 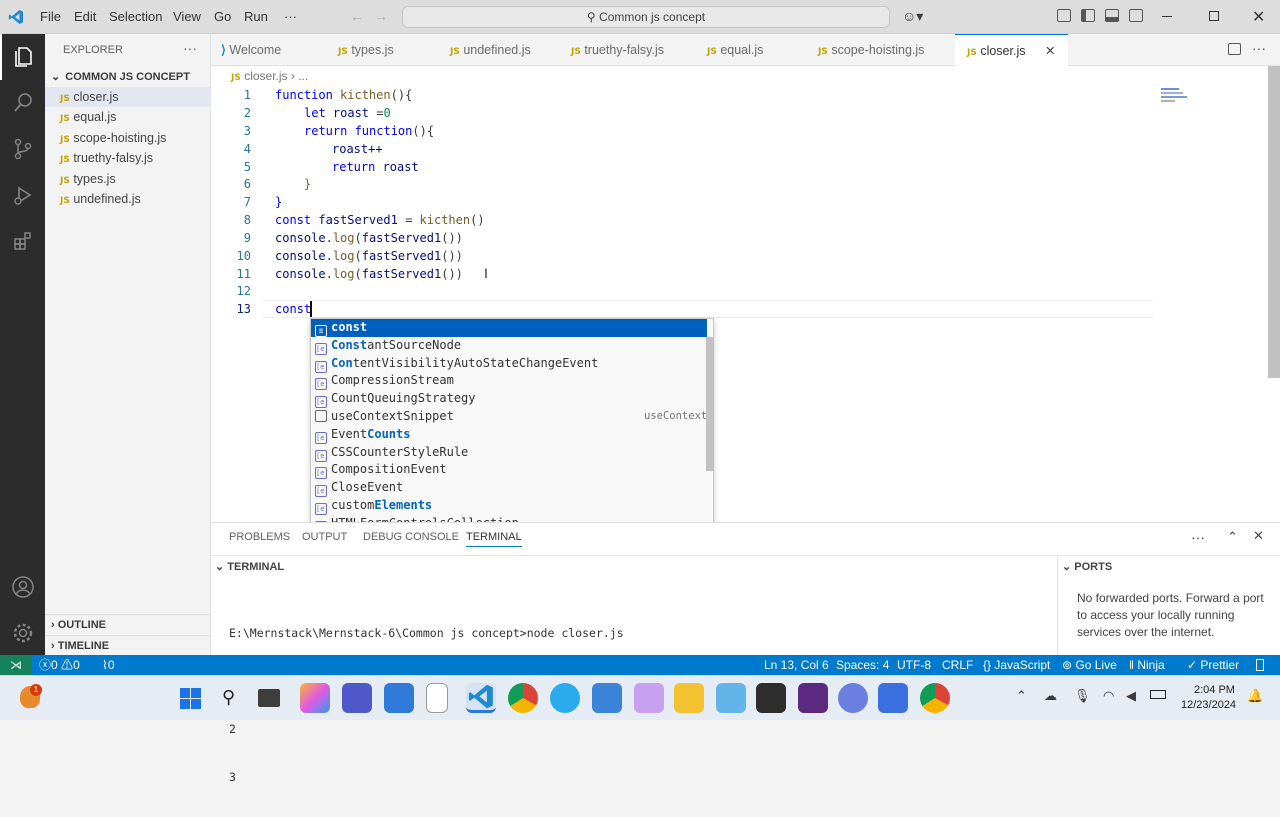 What do you see at coordinates (128, 97) in the screenshot?
I see `file-item-closer: JS closer.js` at bounding box center [128, 97].